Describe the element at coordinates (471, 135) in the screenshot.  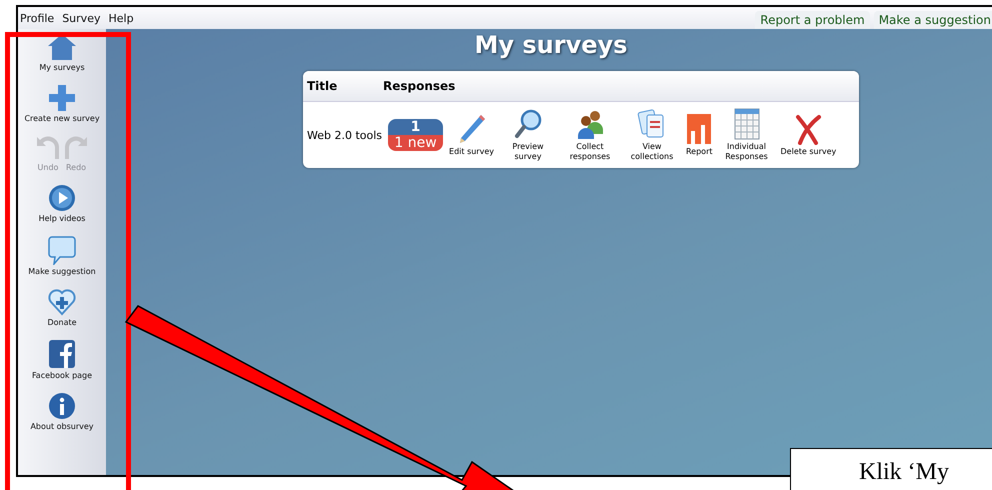
I see `survey-action: Edit survey` at that location.